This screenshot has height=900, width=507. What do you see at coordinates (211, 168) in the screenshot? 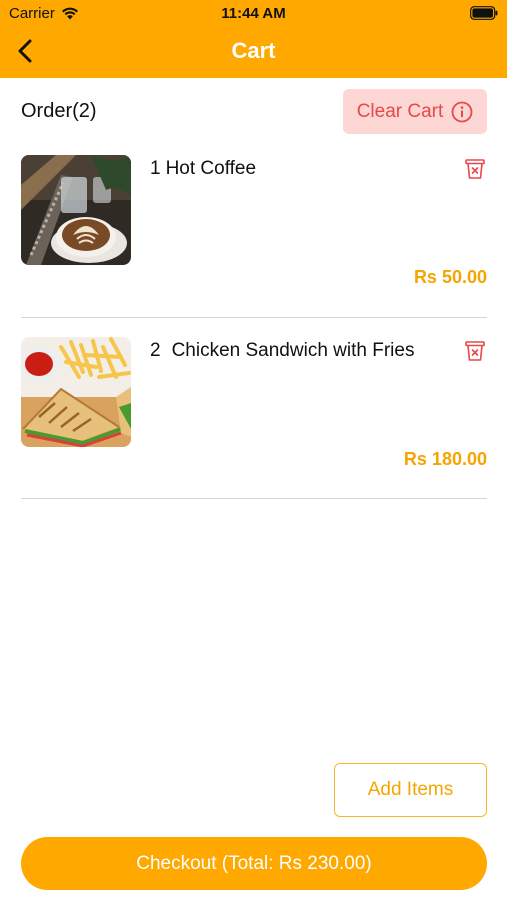
I see `item-title: Hot Coffee` at bounding box center [211, 168].